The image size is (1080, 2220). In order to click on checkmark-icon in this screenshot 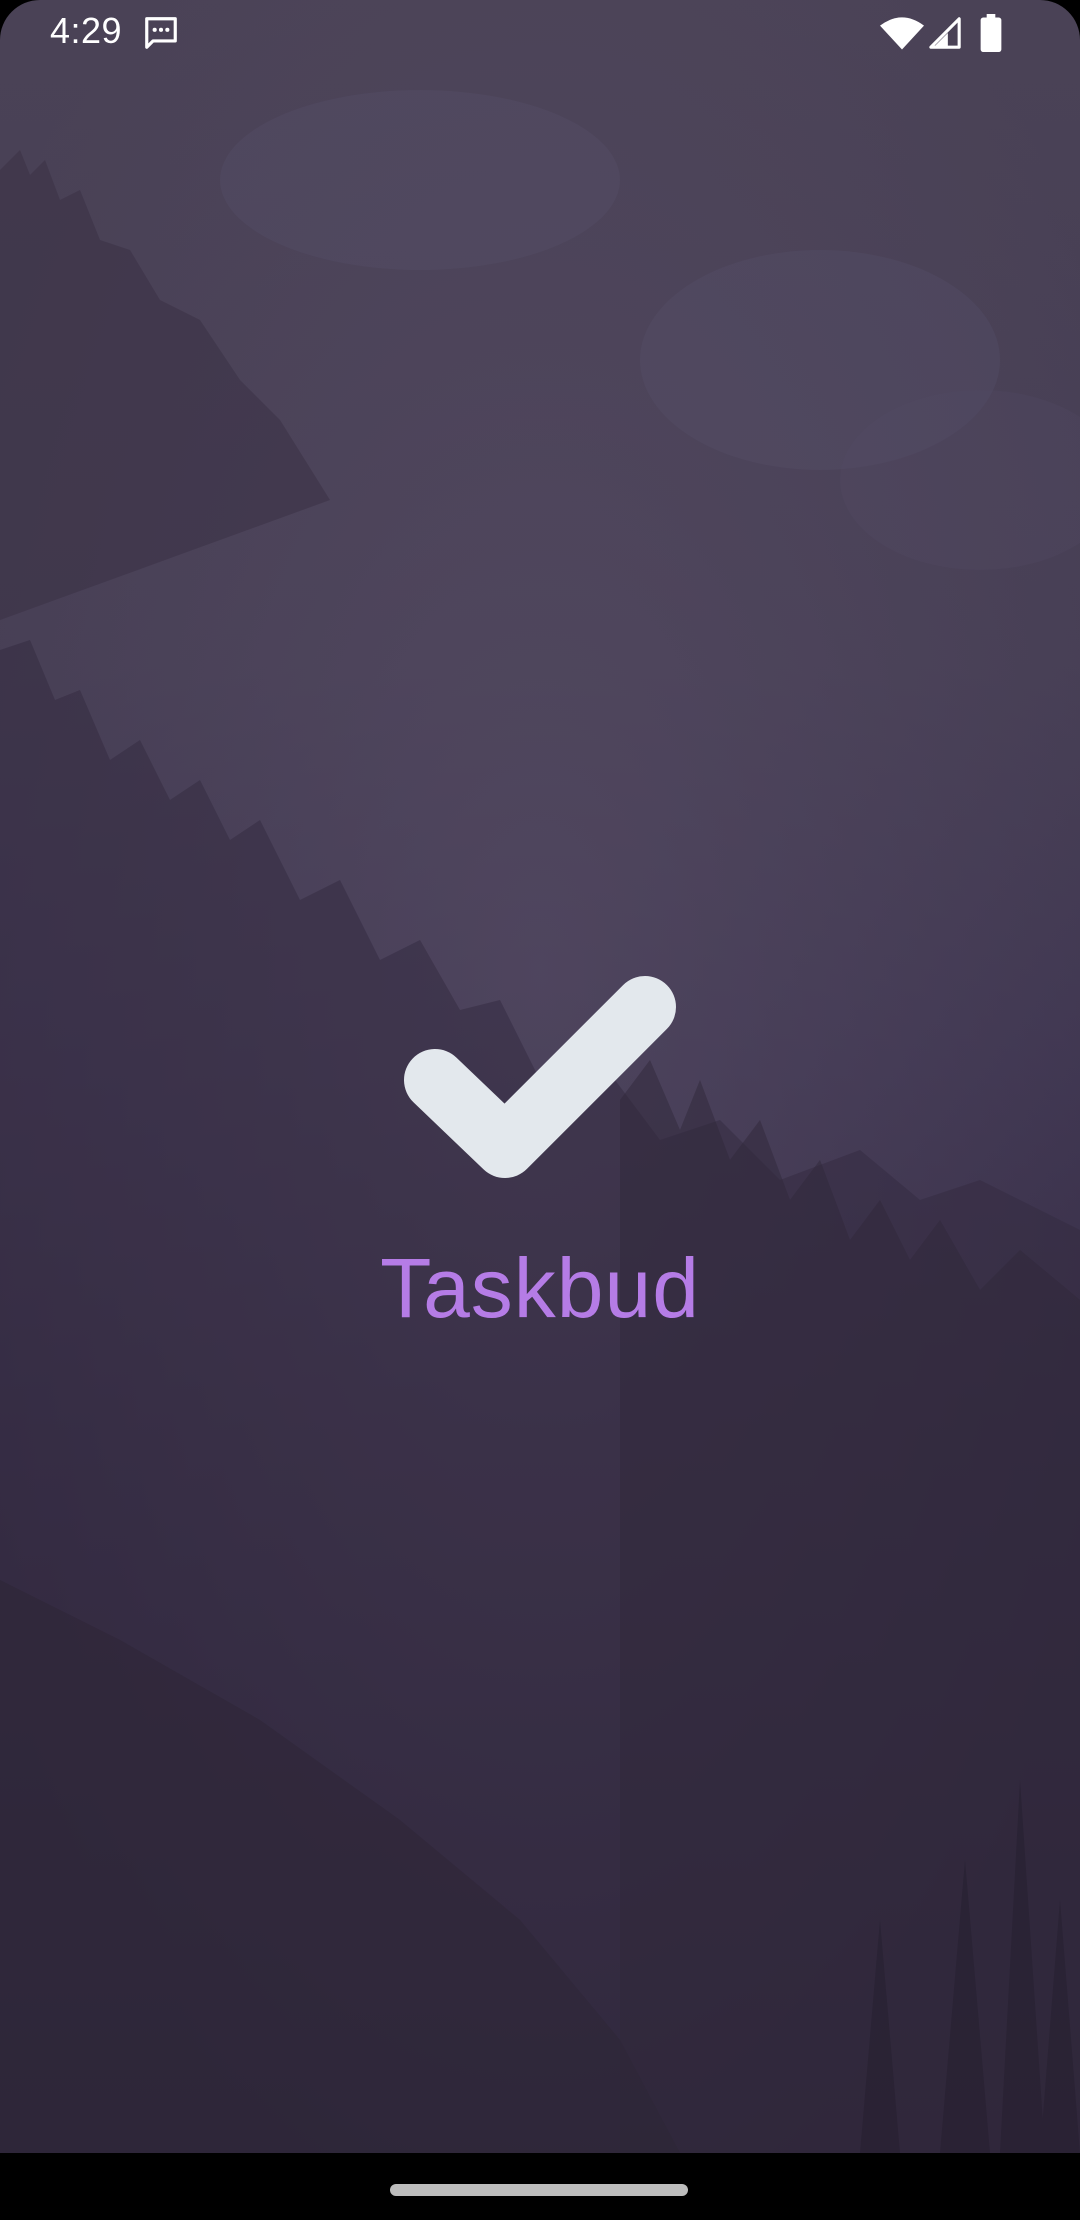, I will do `click(540, 1077)`.